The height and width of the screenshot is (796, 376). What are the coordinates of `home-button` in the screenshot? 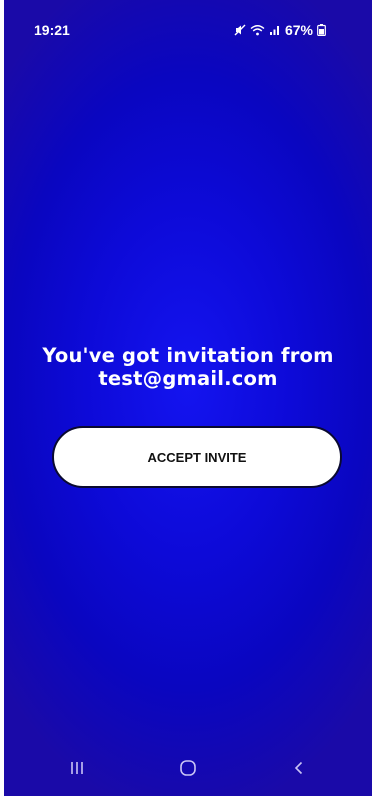 It's located at (188, 768).